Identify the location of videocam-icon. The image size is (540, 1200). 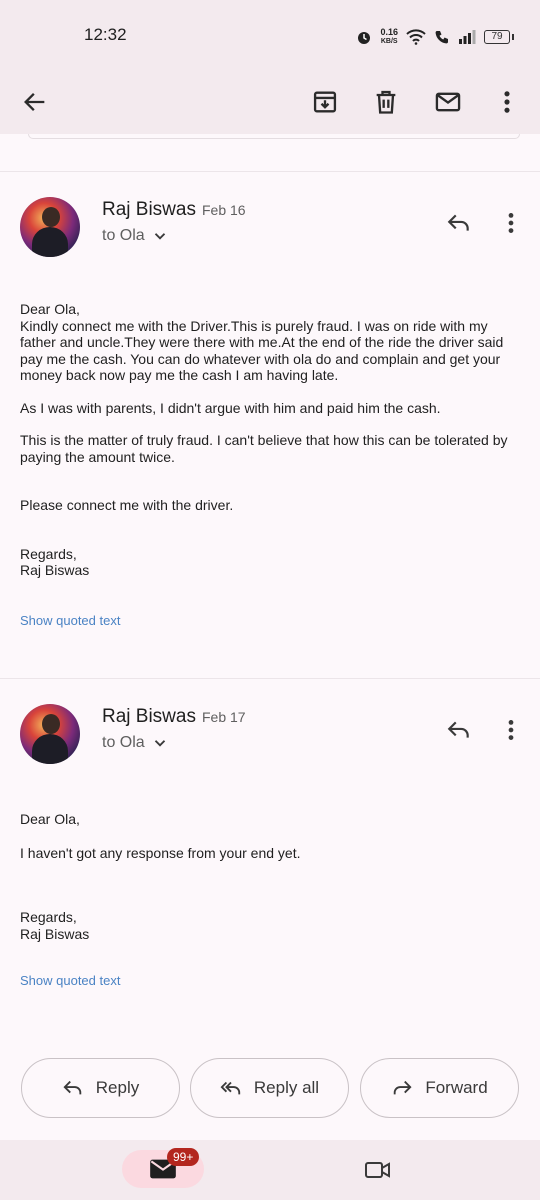
(377, 1170).